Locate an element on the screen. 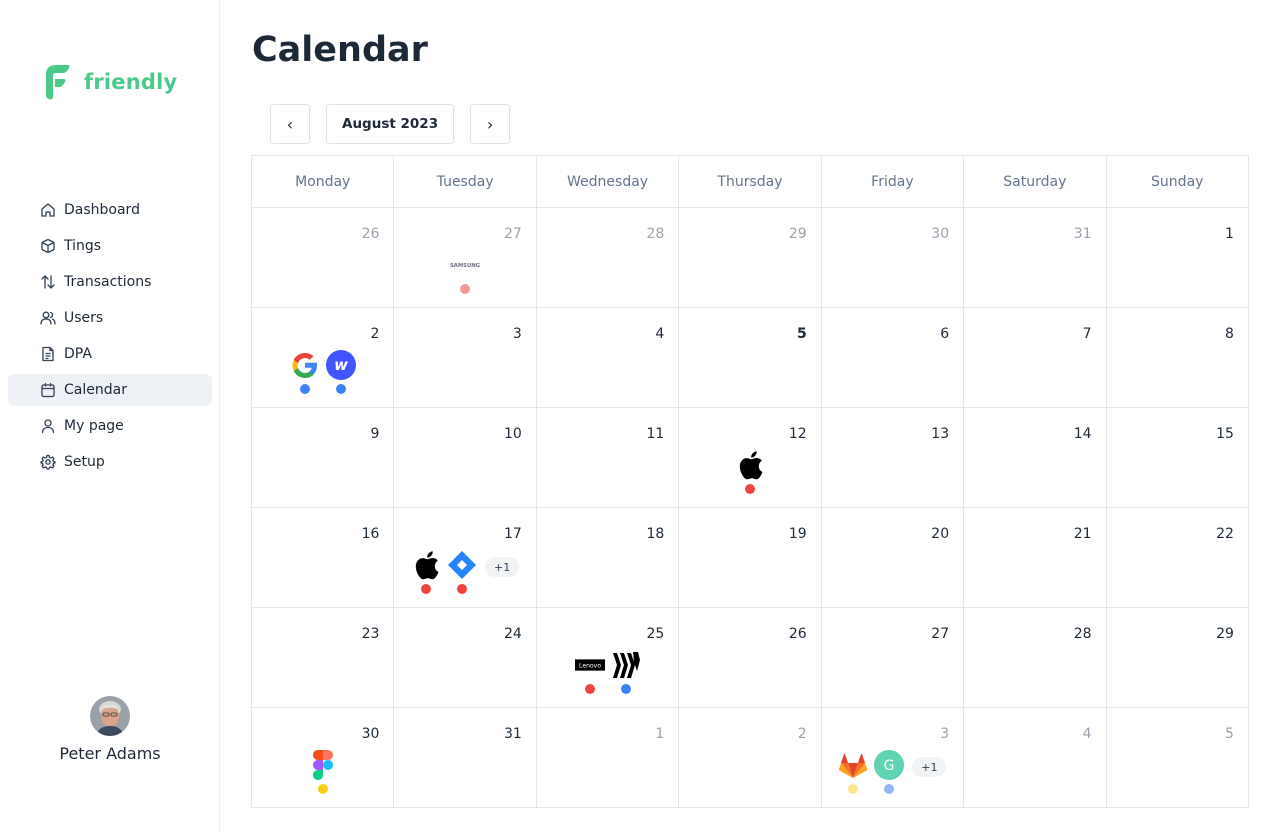  calendar-day-cell: 11 is located at coordinates (608, 458).